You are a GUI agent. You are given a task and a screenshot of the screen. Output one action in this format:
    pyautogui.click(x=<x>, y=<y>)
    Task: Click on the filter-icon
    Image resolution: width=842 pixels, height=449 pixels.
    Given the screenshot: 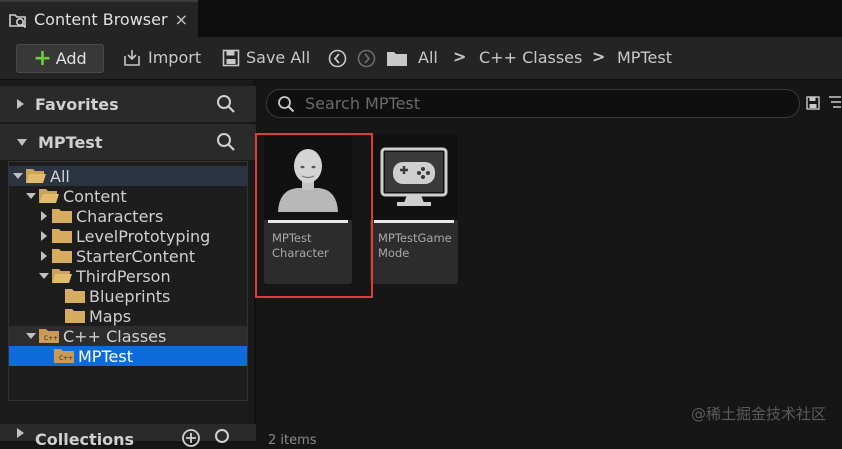 What is the action you would take?
    pyautogui.click(x=835, y=103)
    